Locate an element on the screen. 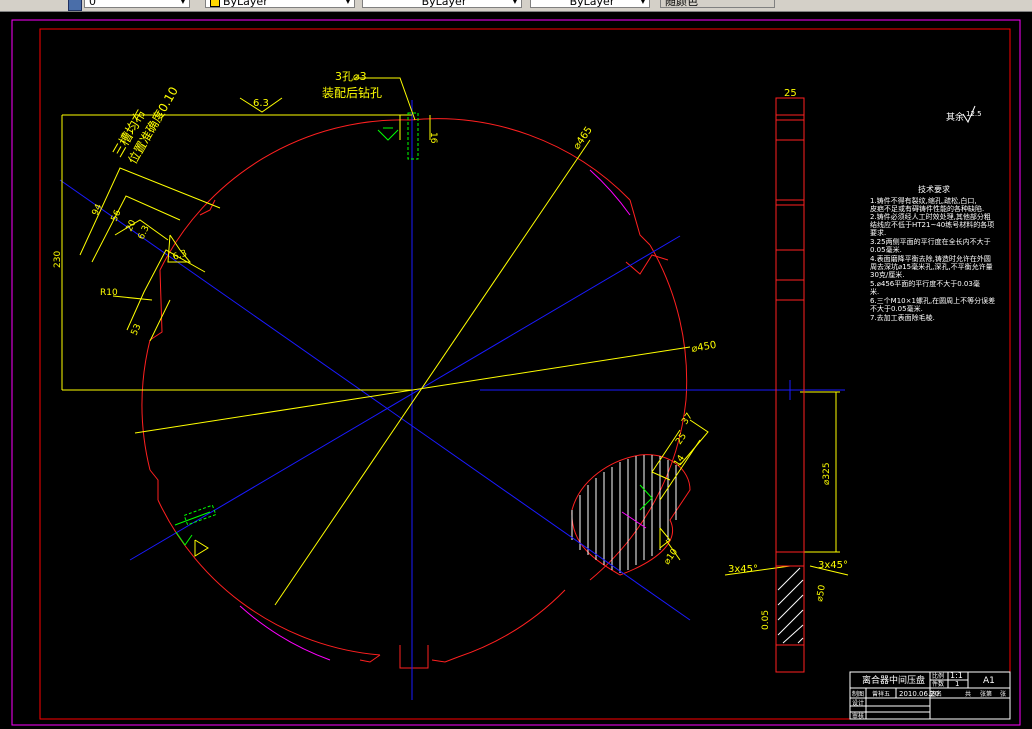 This screenshot has width=1032, height=729. part-name: 离合器中间压盘 is located at coordinates (893, 680).